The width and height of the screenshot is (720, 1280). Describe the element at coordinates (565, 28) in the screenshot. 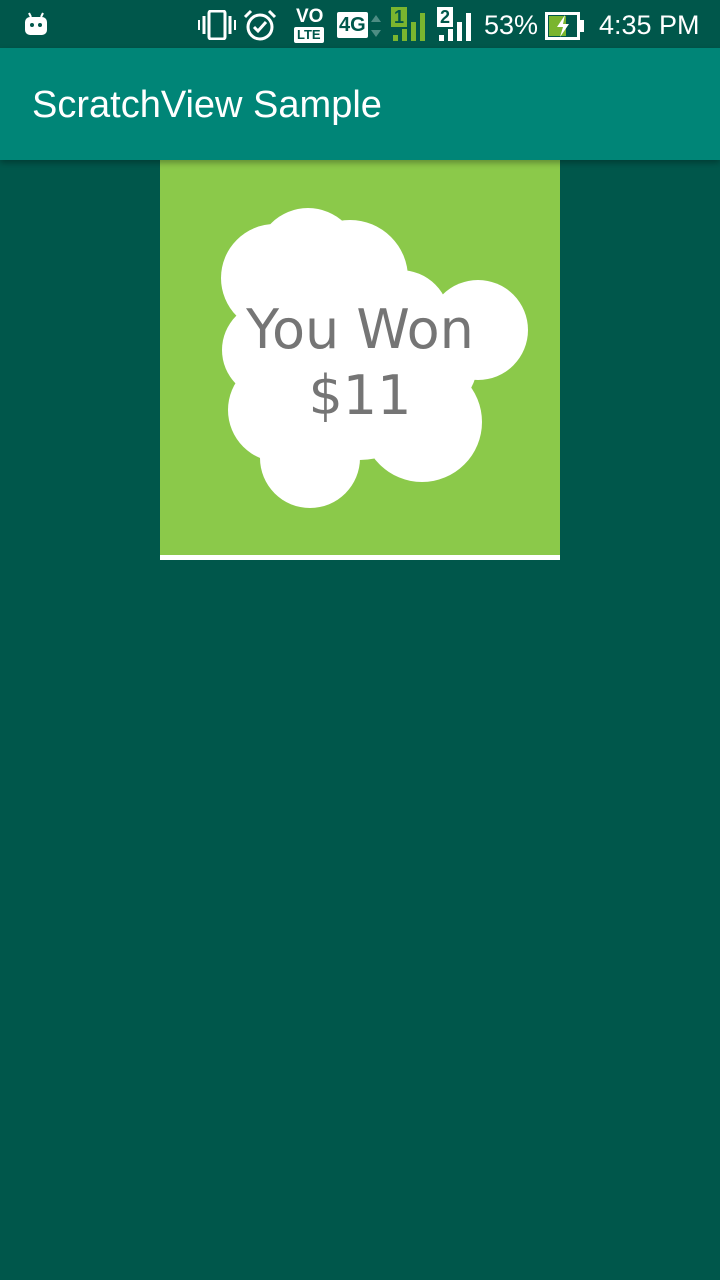

I see `battery-charging-icon` at that location.